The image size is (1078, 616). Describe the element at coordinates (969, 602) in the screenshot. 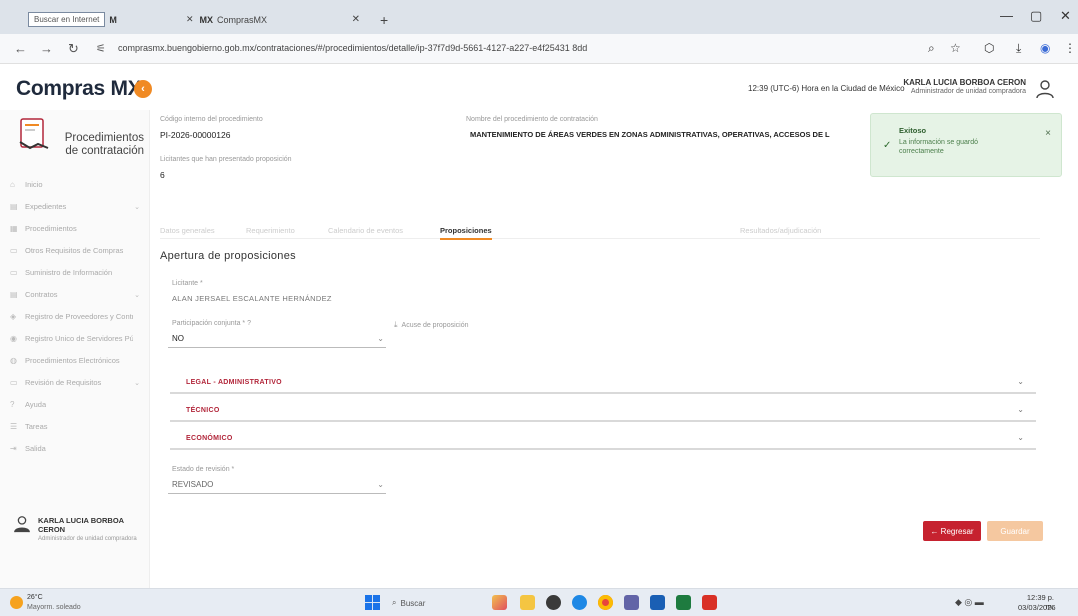

I see `system-tray: ◆ ◎ ▬` at that location.